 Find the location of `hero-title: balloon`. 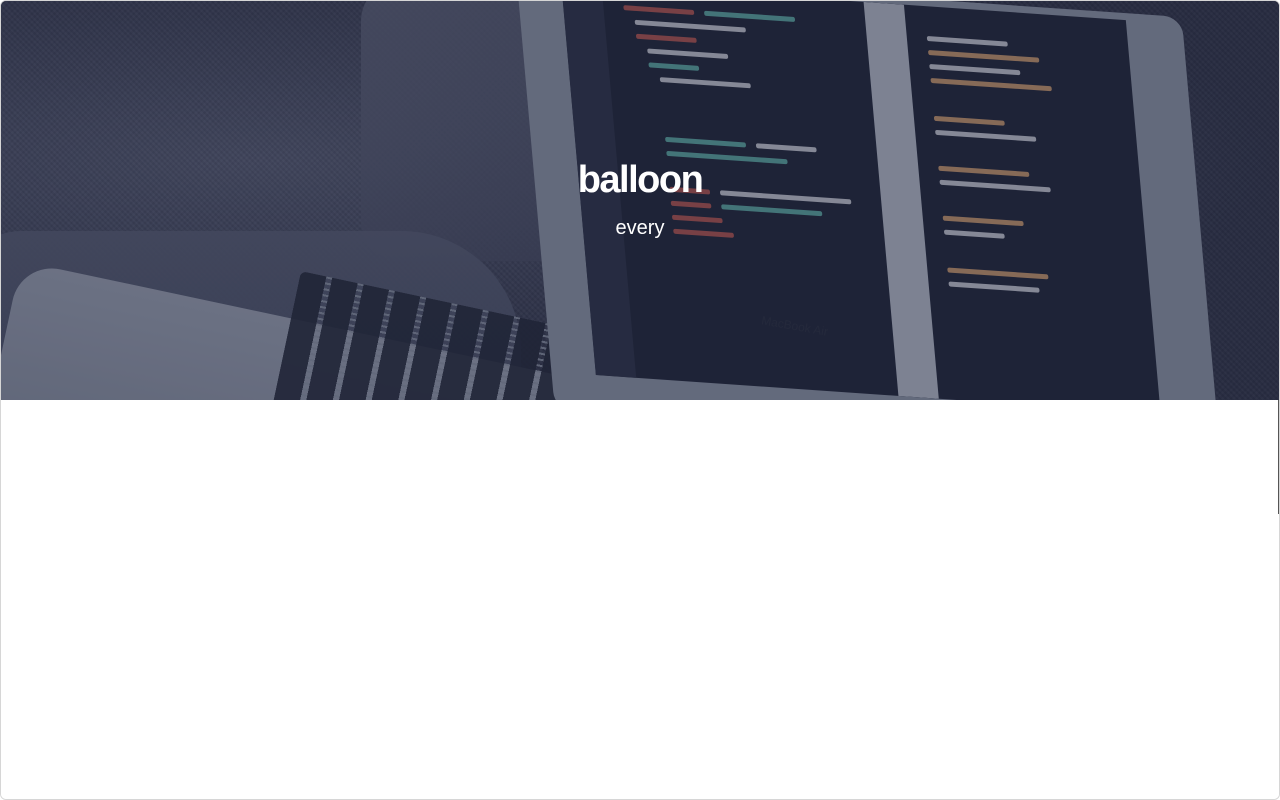

hero-title: balloon is located at coordinates (640, 180).